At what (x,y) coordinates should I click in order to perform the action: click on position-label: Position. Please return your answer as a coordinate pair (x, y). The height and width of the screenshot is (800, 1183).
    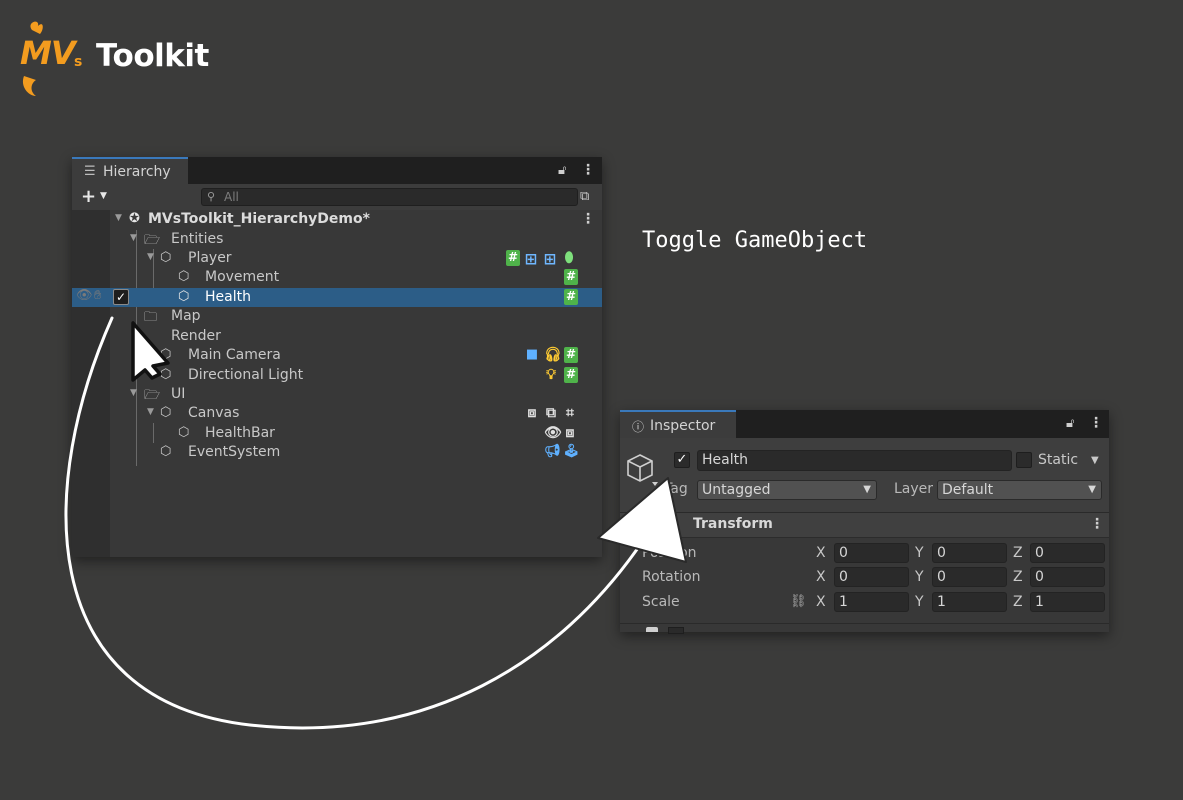
    Looking at the image, I should click on (669, 553).